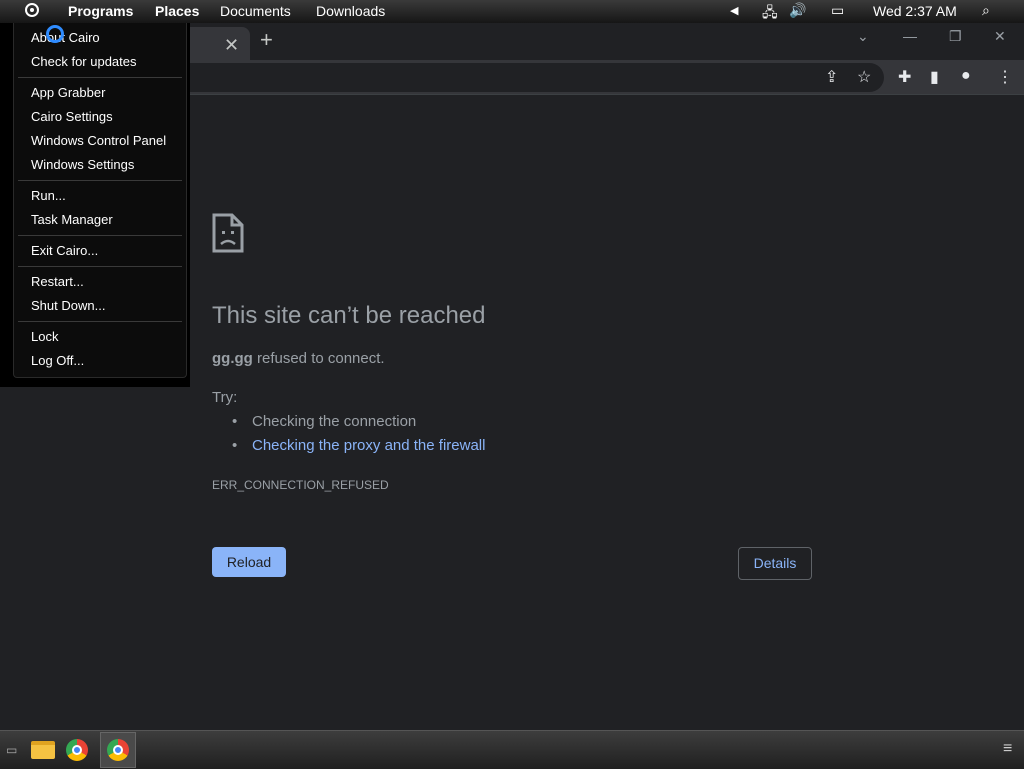 Image resolution: width=1024 pixels, height=769 pixels. What do you see at coordinates (55, 34) in the screenshot?
I see `busy-cursor-icon` at bounding box center [55, 34].